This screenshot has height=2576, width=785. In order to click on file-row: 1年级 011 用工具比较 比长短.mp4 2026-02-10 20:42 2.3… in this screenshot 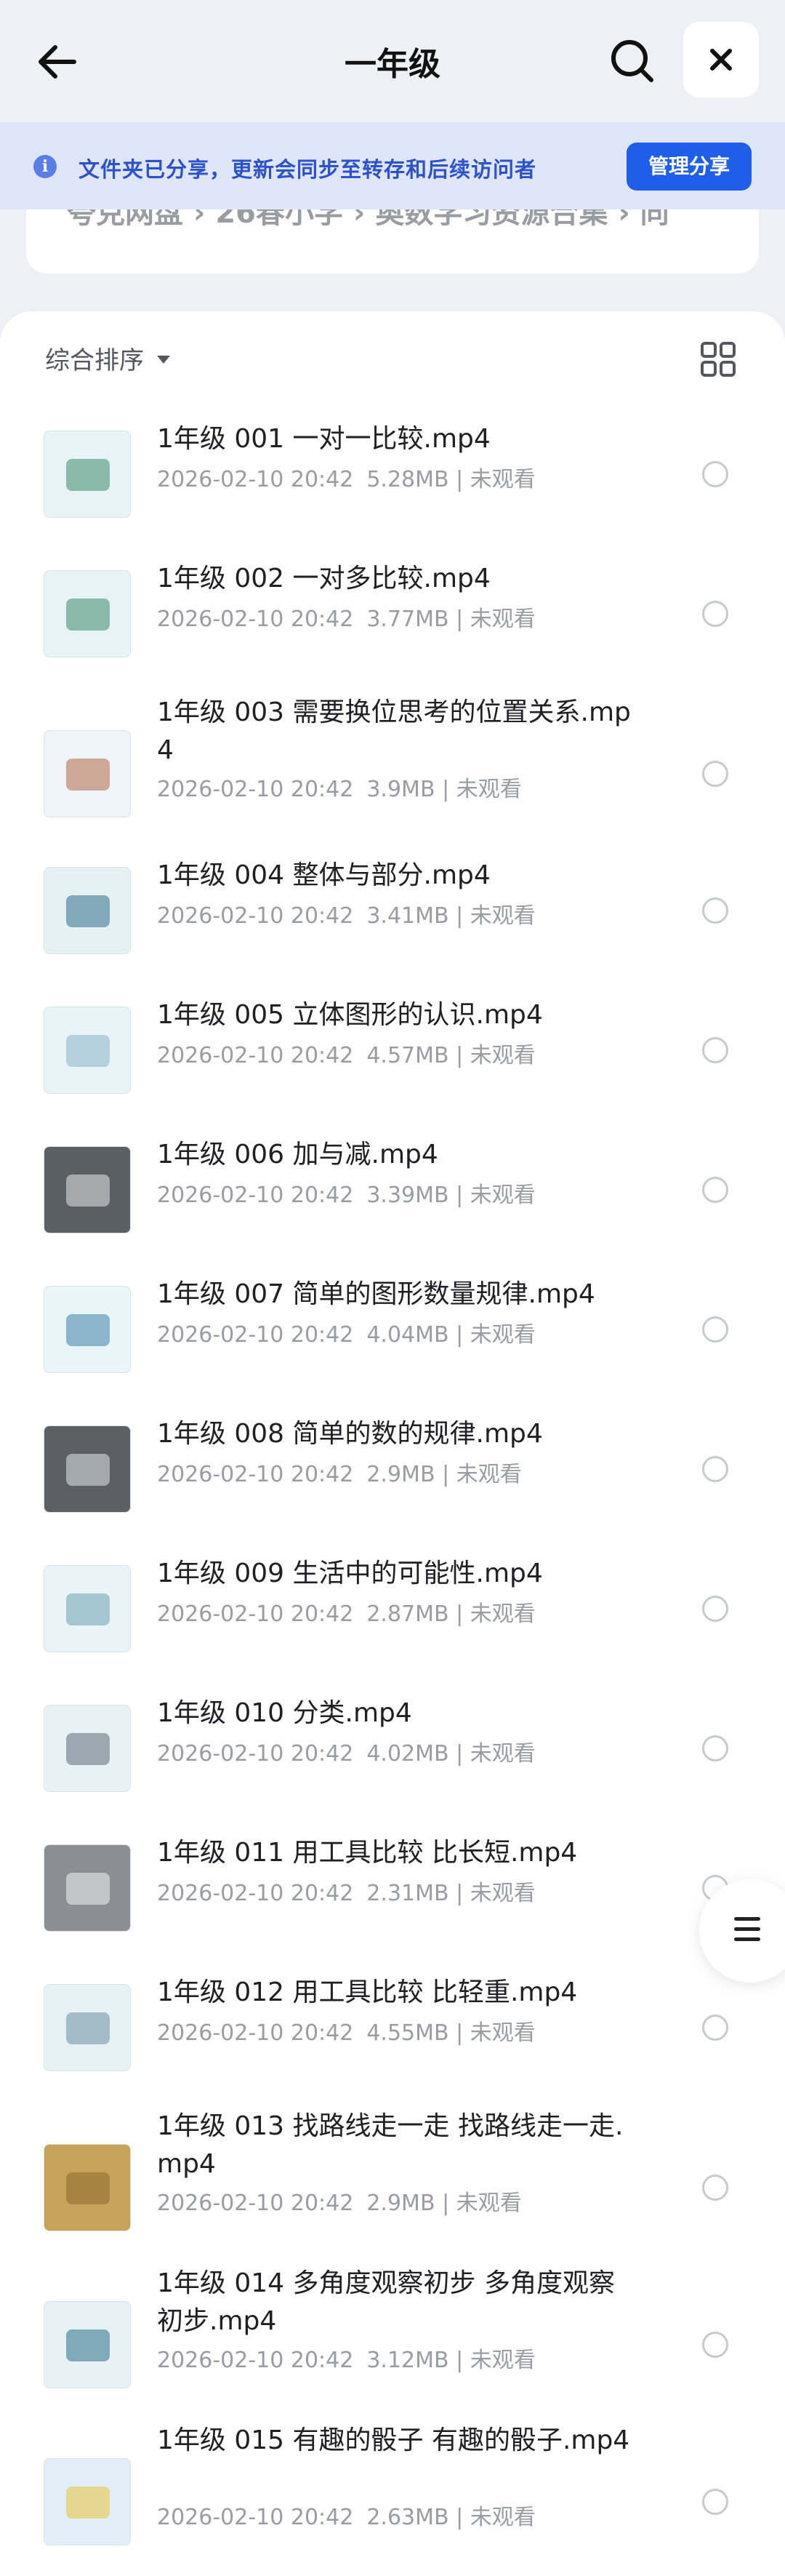, I will do `click(392, 1897)`.